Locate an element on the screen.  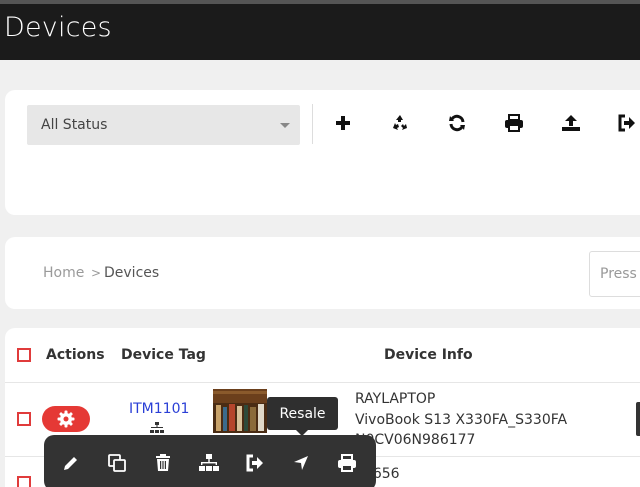
device-tag-link: ITM1101 is located at coordinates (159, 409).